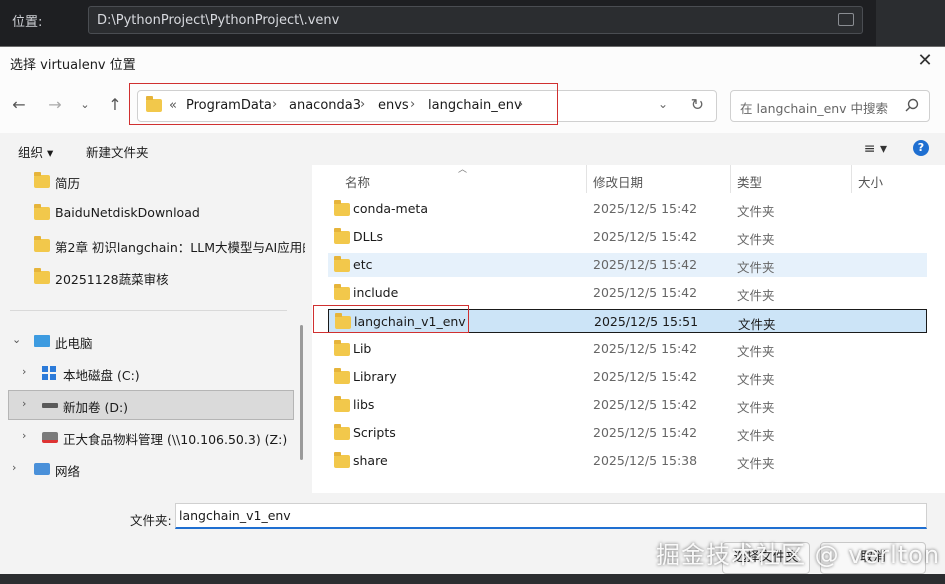 This screenshot has width=945, height=584. What do you see at coordinates (147, 341) in the screenshot?
I see `sidebar-item-this-pc: ⌄ 此电脑` at bounding box center [147, 341].